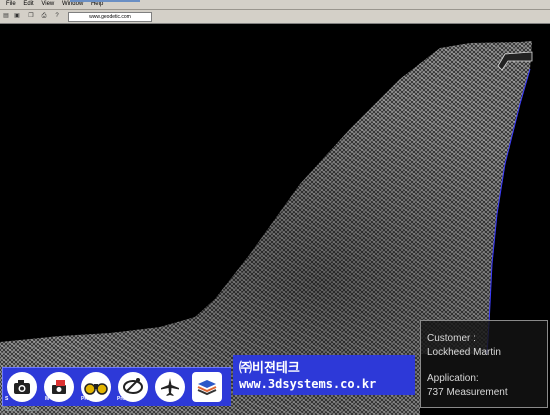  Describe the element at coordinates (116, 386) in the screenshot. I see `product-icon-strip: S M PRO Probes` at that location.